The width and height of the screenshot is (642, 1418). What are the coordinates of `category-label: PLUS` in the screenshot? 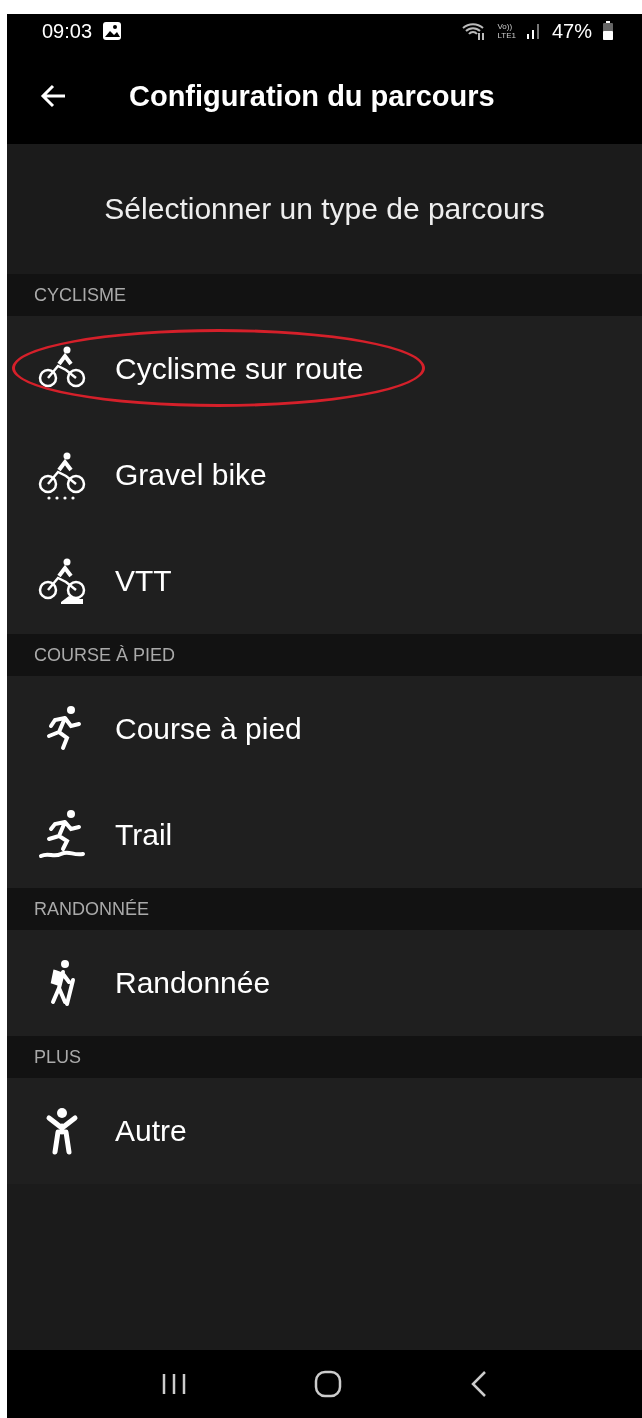 It's located at (324, 1057).